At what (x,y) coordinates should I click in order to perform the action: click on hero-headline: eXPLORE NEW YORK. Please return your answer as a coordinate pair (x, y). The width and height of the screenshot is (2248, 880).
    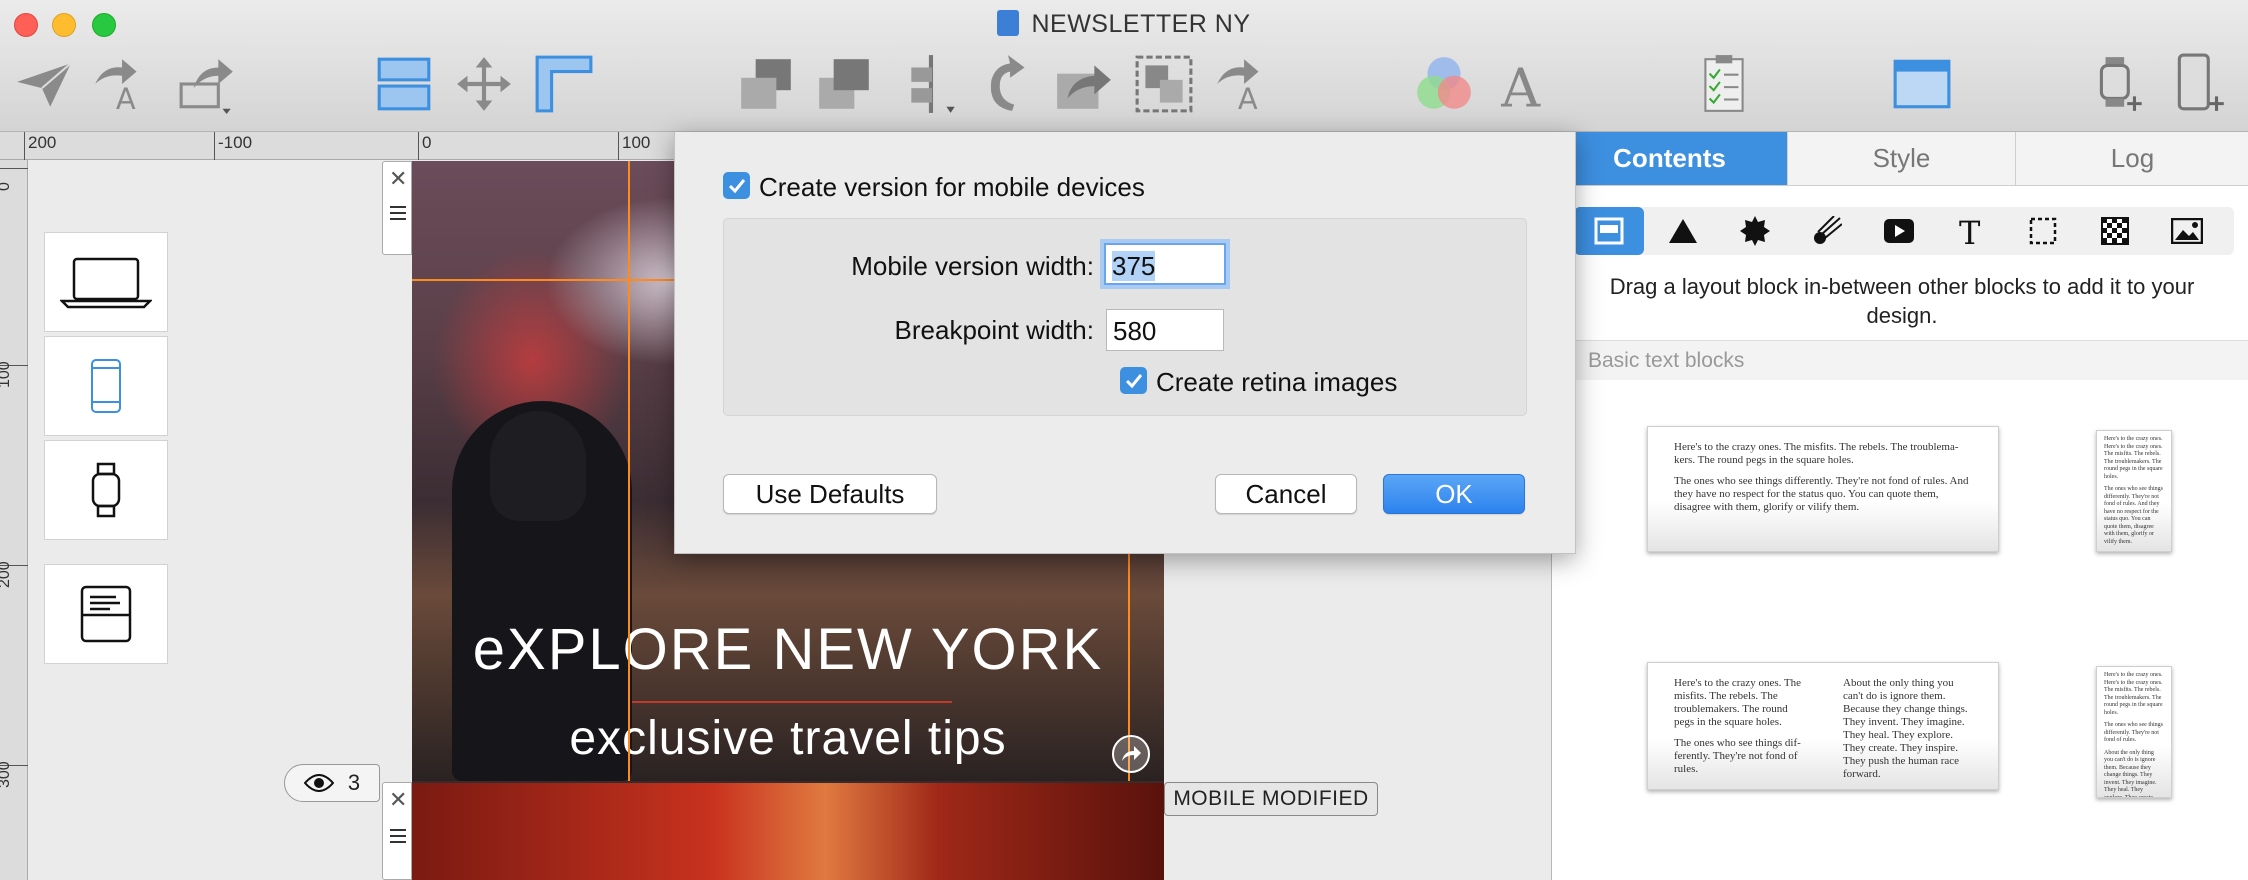
    Looking at the image, I should click on (788, 649).